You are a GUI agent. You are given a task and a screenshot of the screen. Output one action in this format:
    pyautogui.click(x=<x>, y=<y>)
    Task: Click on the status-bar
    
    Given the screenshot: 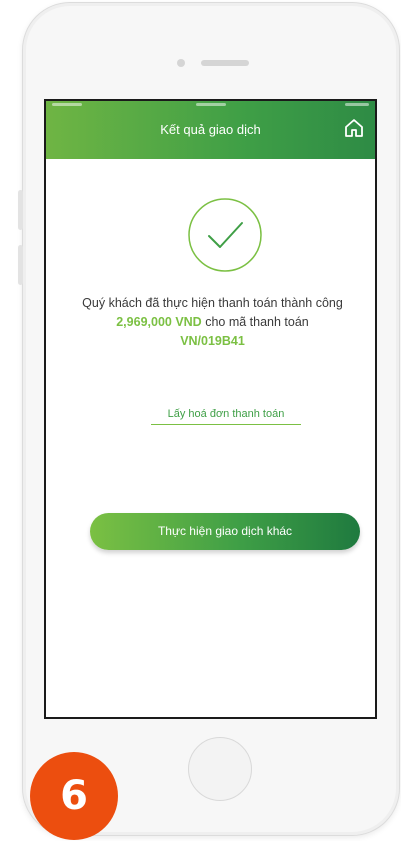 What is the action you would take?
    pyautogui.click(x=210, y=107)
    